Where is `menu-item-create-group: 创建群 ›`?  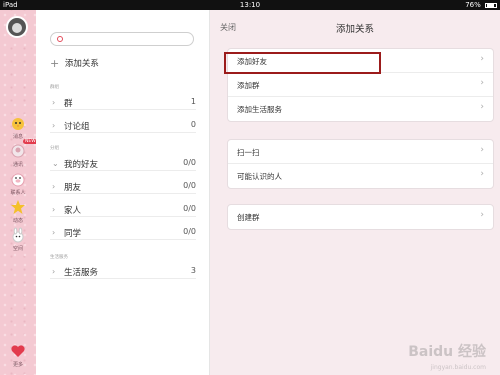
menu-item-create-group: 创建群 › is located at coordinates (360, 217).